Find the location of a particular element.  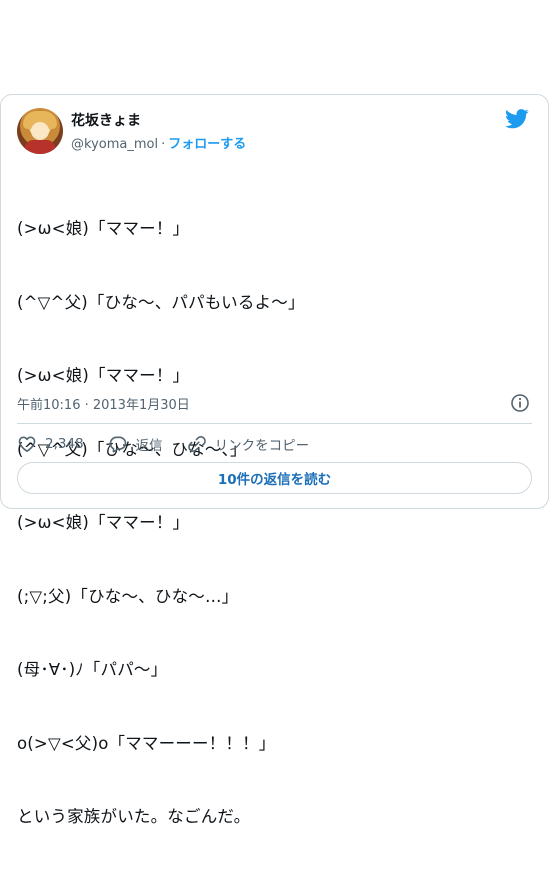

read-replies-button: 10件の返信を読む is located at coordinates (274, 478).